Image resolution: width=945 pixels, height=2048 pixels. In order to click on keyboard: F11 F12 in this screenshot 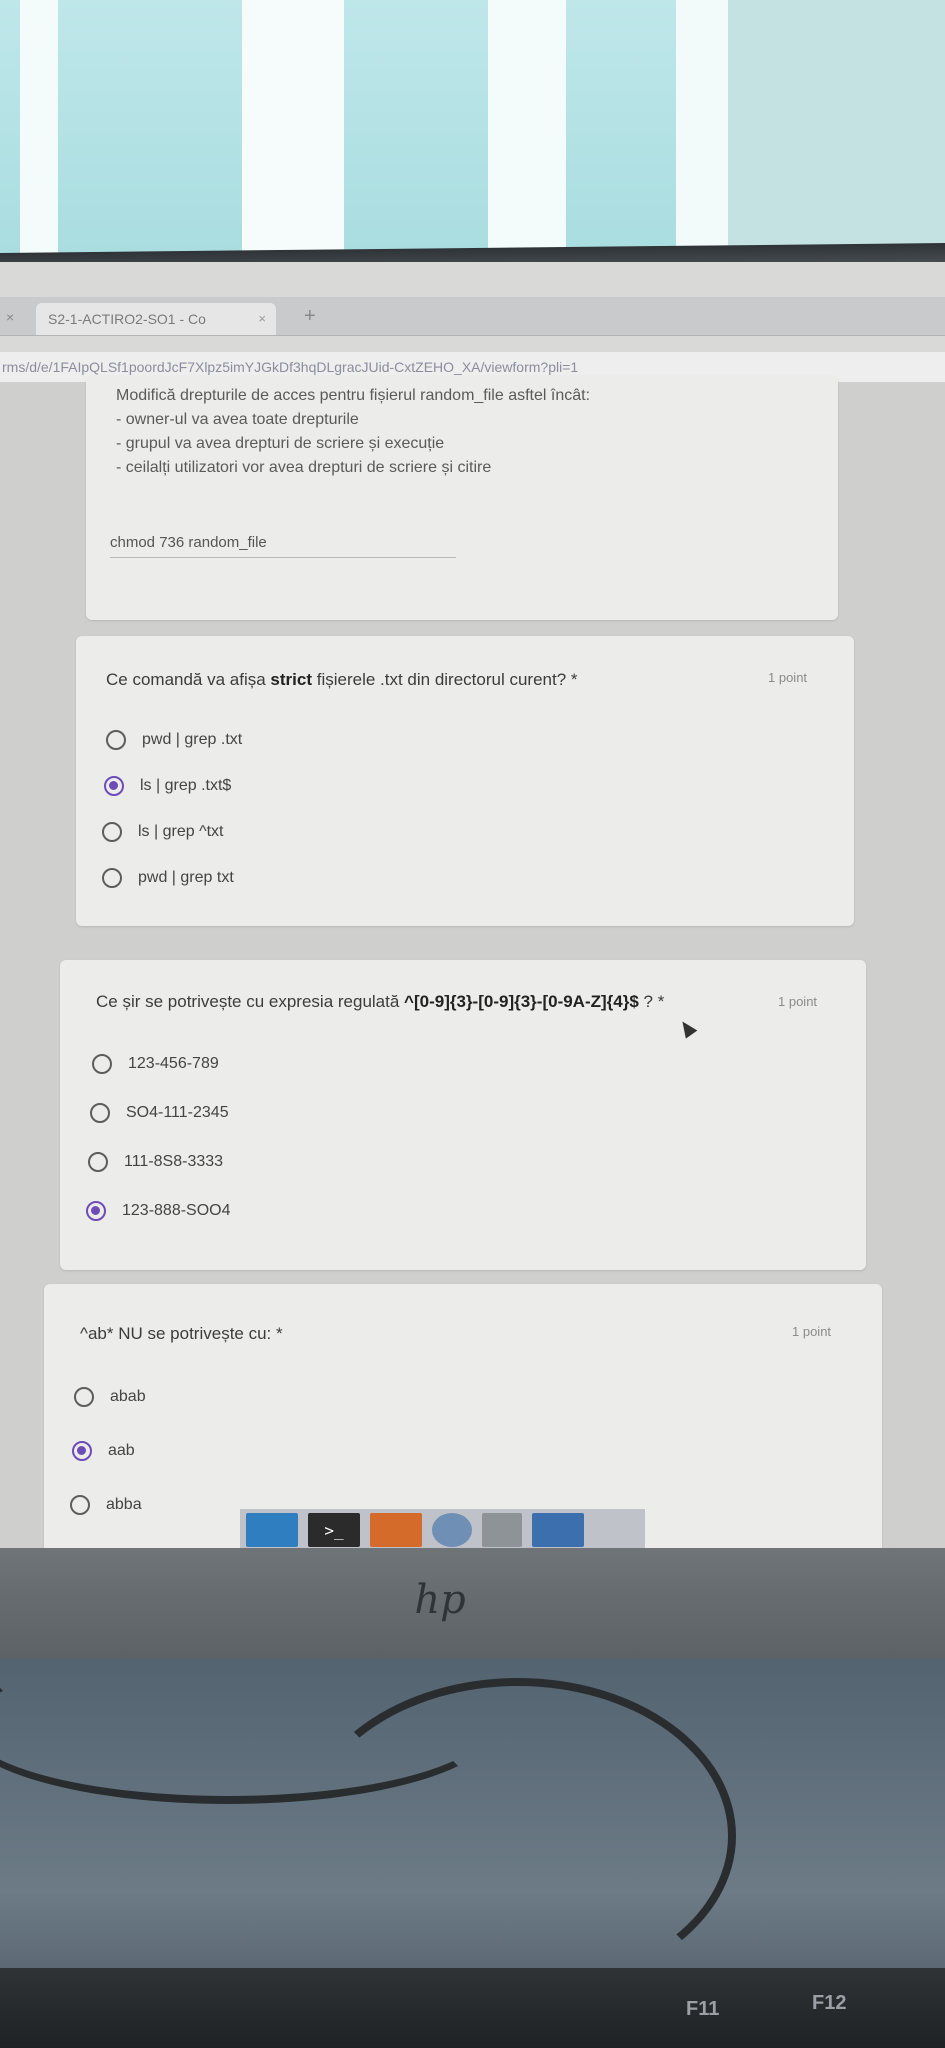, I will do `click(472, 2008)`.